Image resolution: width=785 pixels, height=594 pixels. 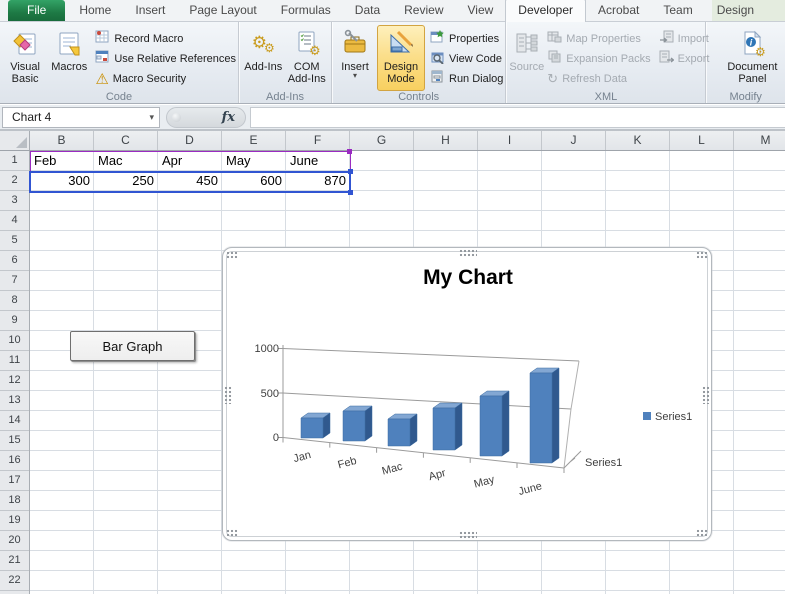 I want to click on row-header-4: 4, so click(x=14, y=221).